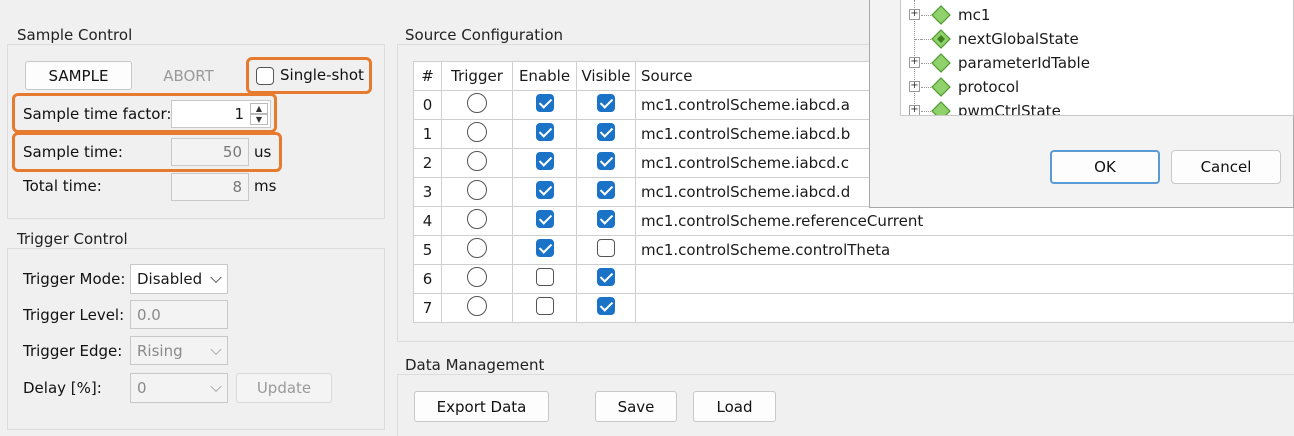 This screenshot has height=436, width=1294. What do you see at coordinates (964, 221) in the screenshot?
I see `source-cell: mc1.controlScheme.referenceCurrent` at bounding box center [964, 221].